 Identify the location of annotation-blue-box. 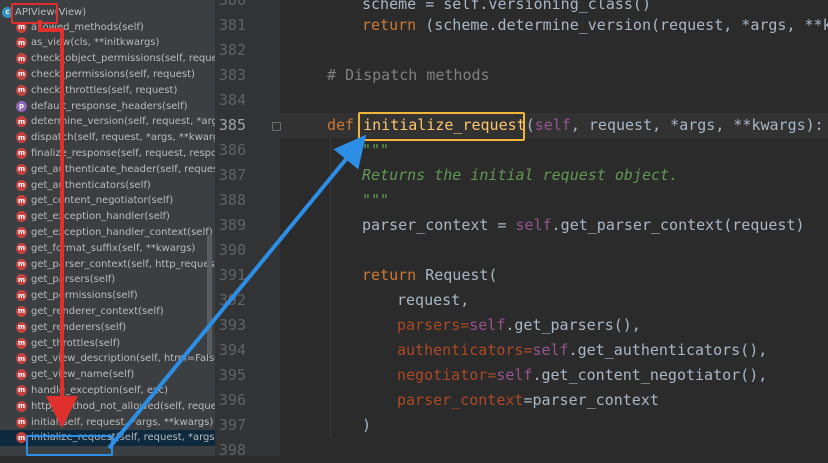
(69, 445).